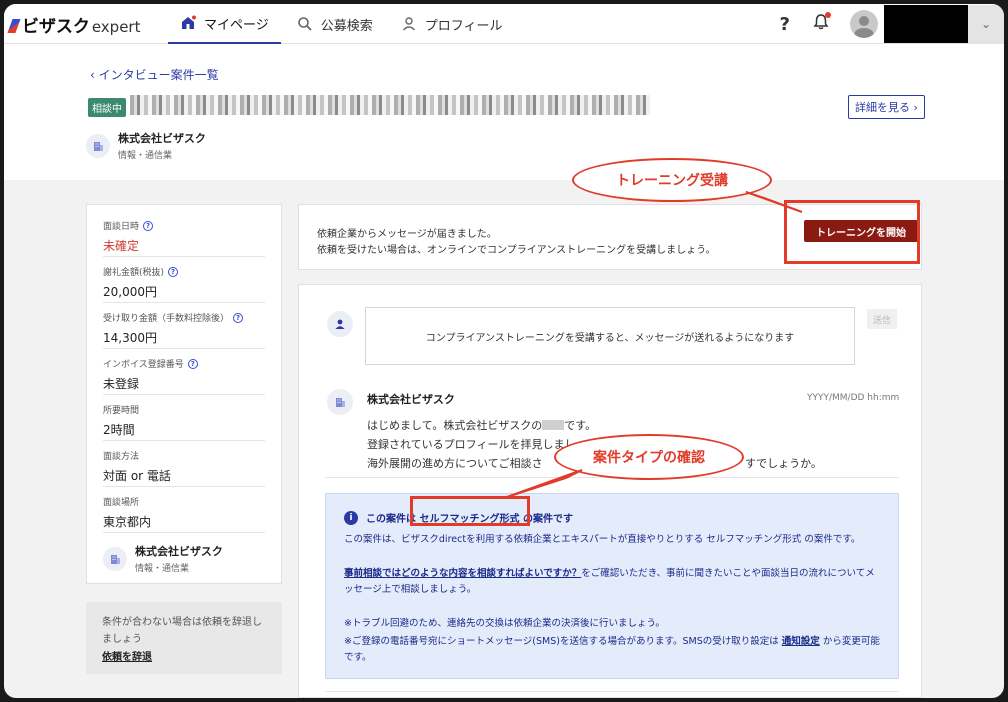  I want to click on callout-training: トレーニング受講, so click(672, 180).